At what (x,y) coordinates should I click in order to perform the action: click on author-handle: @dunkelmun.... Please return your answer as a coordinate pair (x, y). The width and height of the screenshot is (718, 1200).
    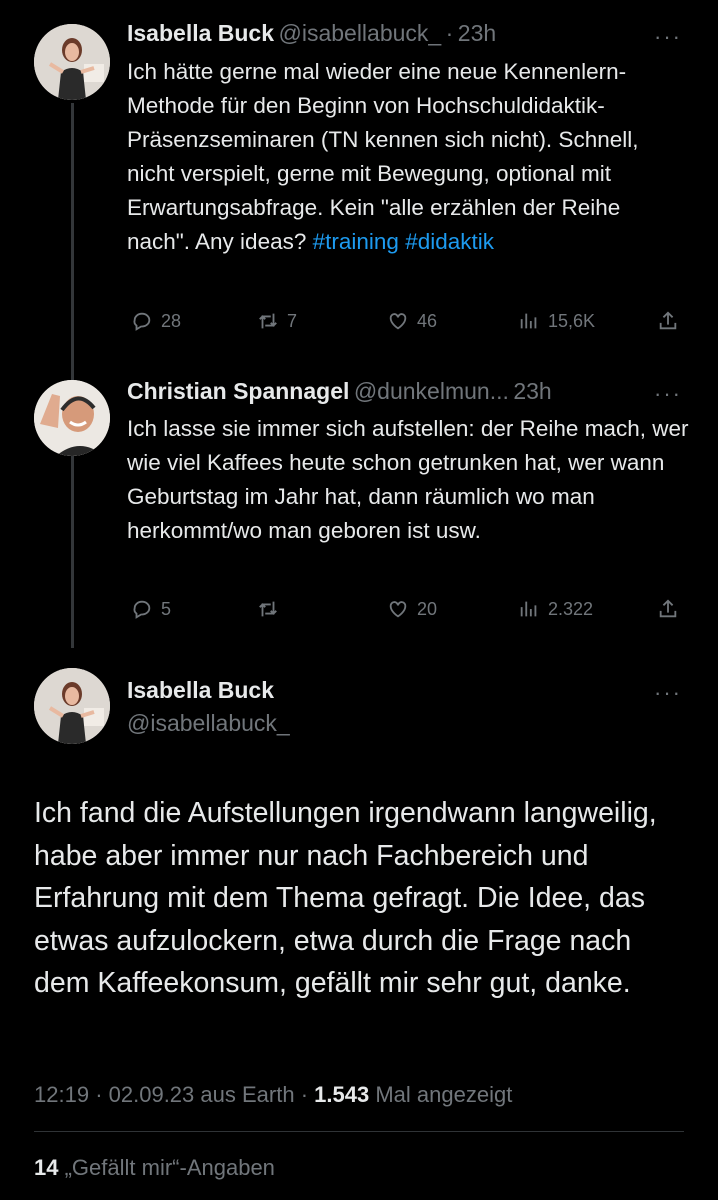
    Looking at the image, I should click on (431, 391).